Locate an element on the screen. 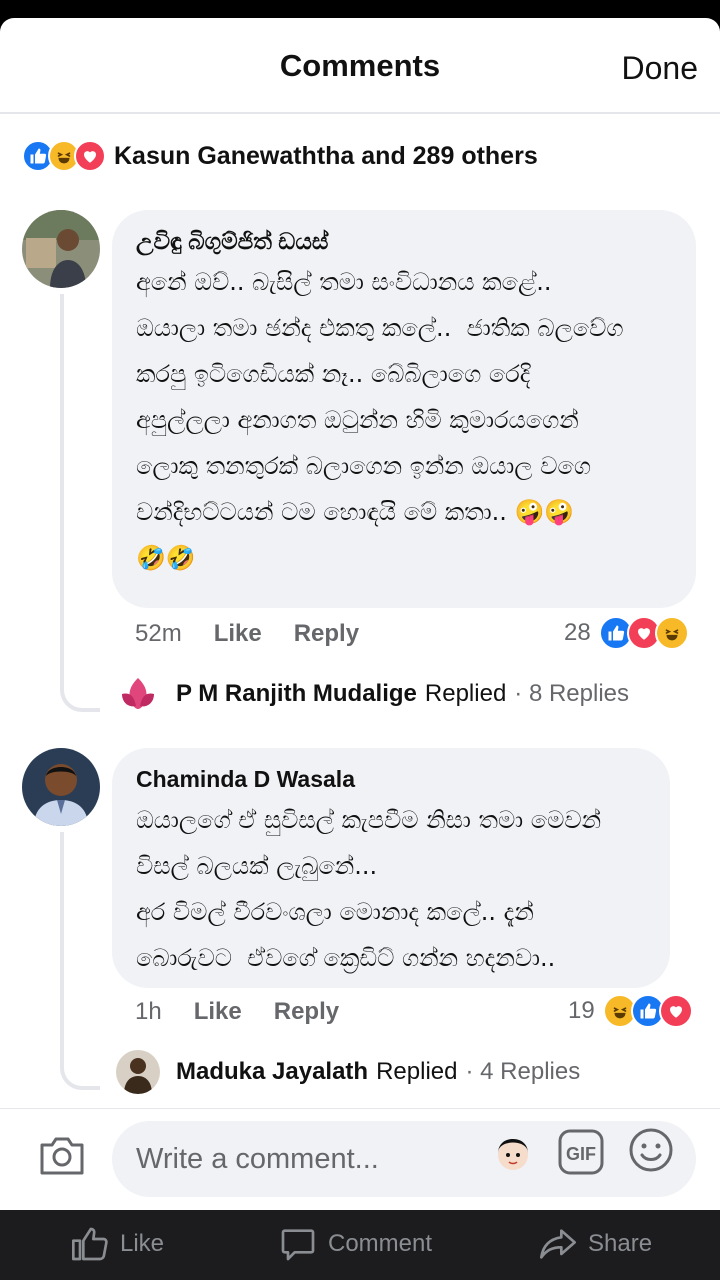 The height and width of the screenshot is (1280, 720). gif-label: GIF is located at coordinates (581, 1154).